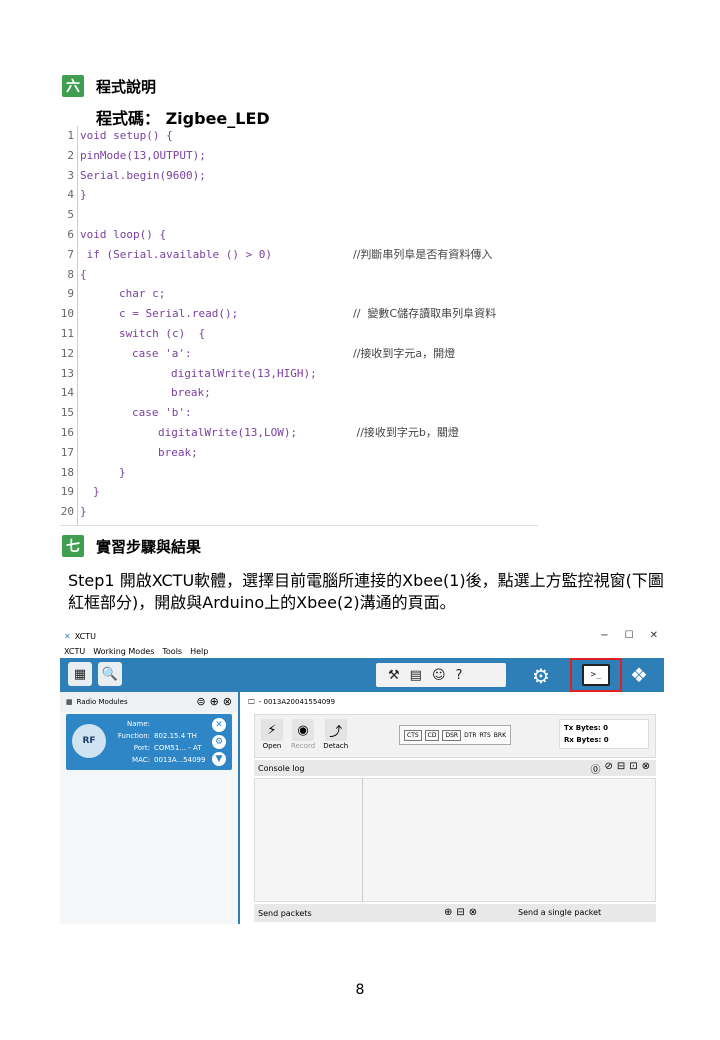 Image resolution: width=720 pixels, height=1040 pixels. I want to click on console-log-actions: ⓪ ⊘ ⊟ ⊡ ⊗, so click(620, 768).